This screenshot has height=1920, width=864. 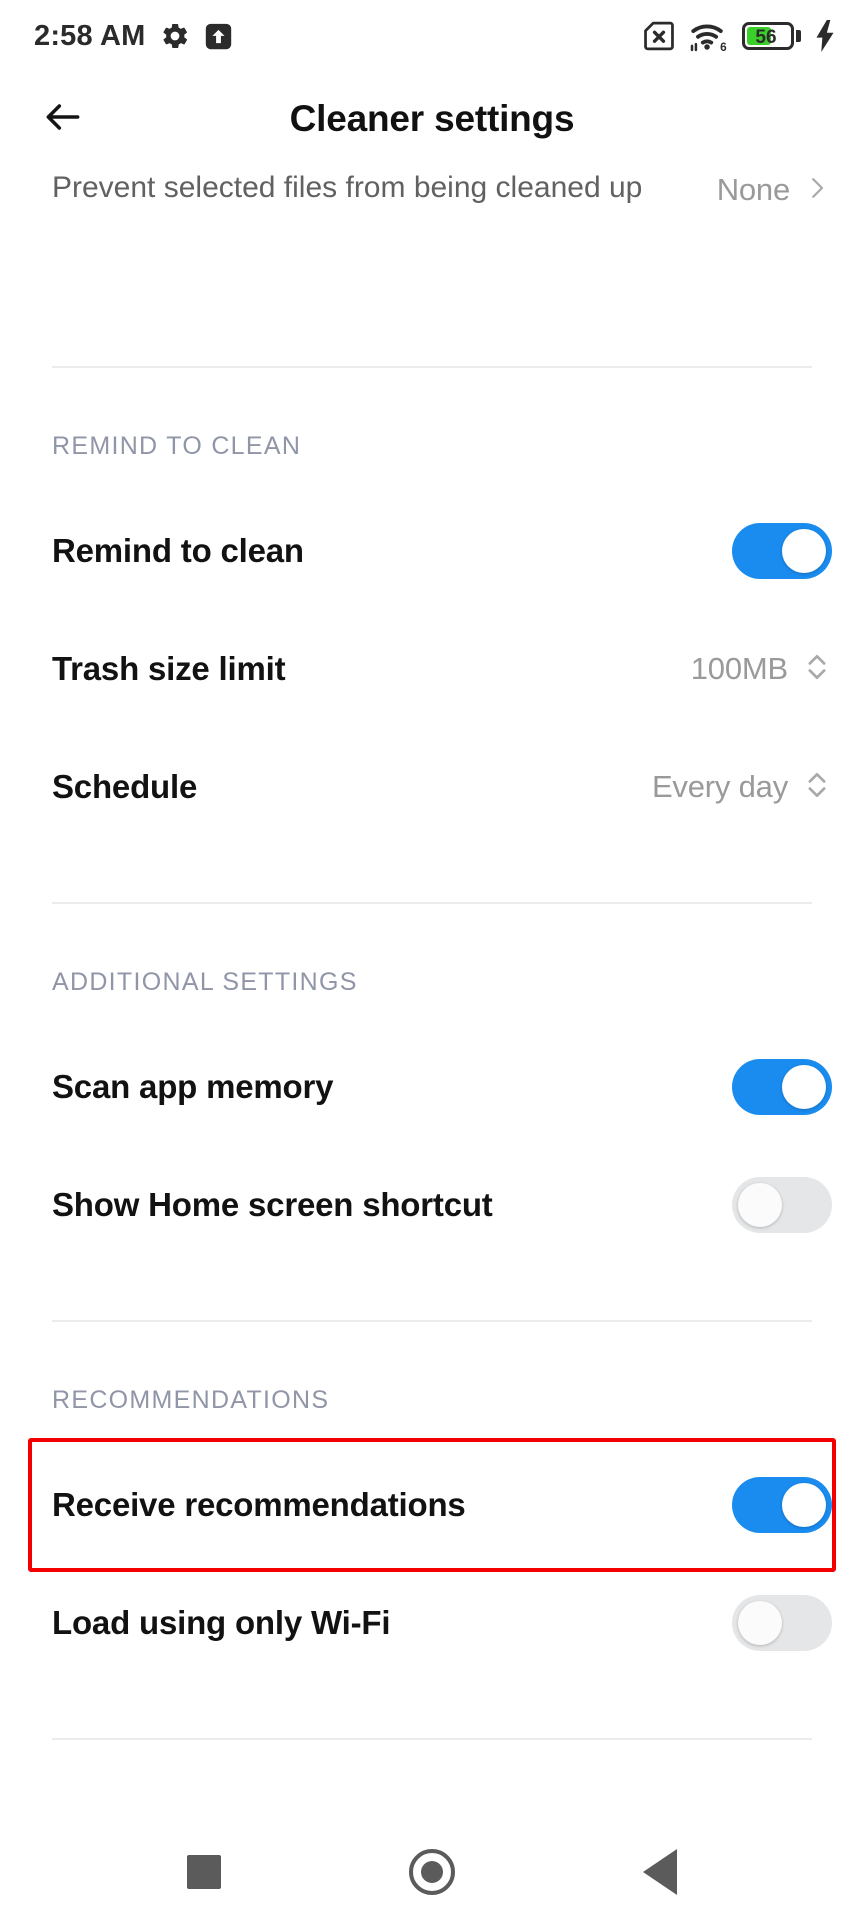 What do you see at coordinates (272, 1204) in the screenshot?
I see `row-title: Show Home screen shortcut` at bounding box center [272, 1204].